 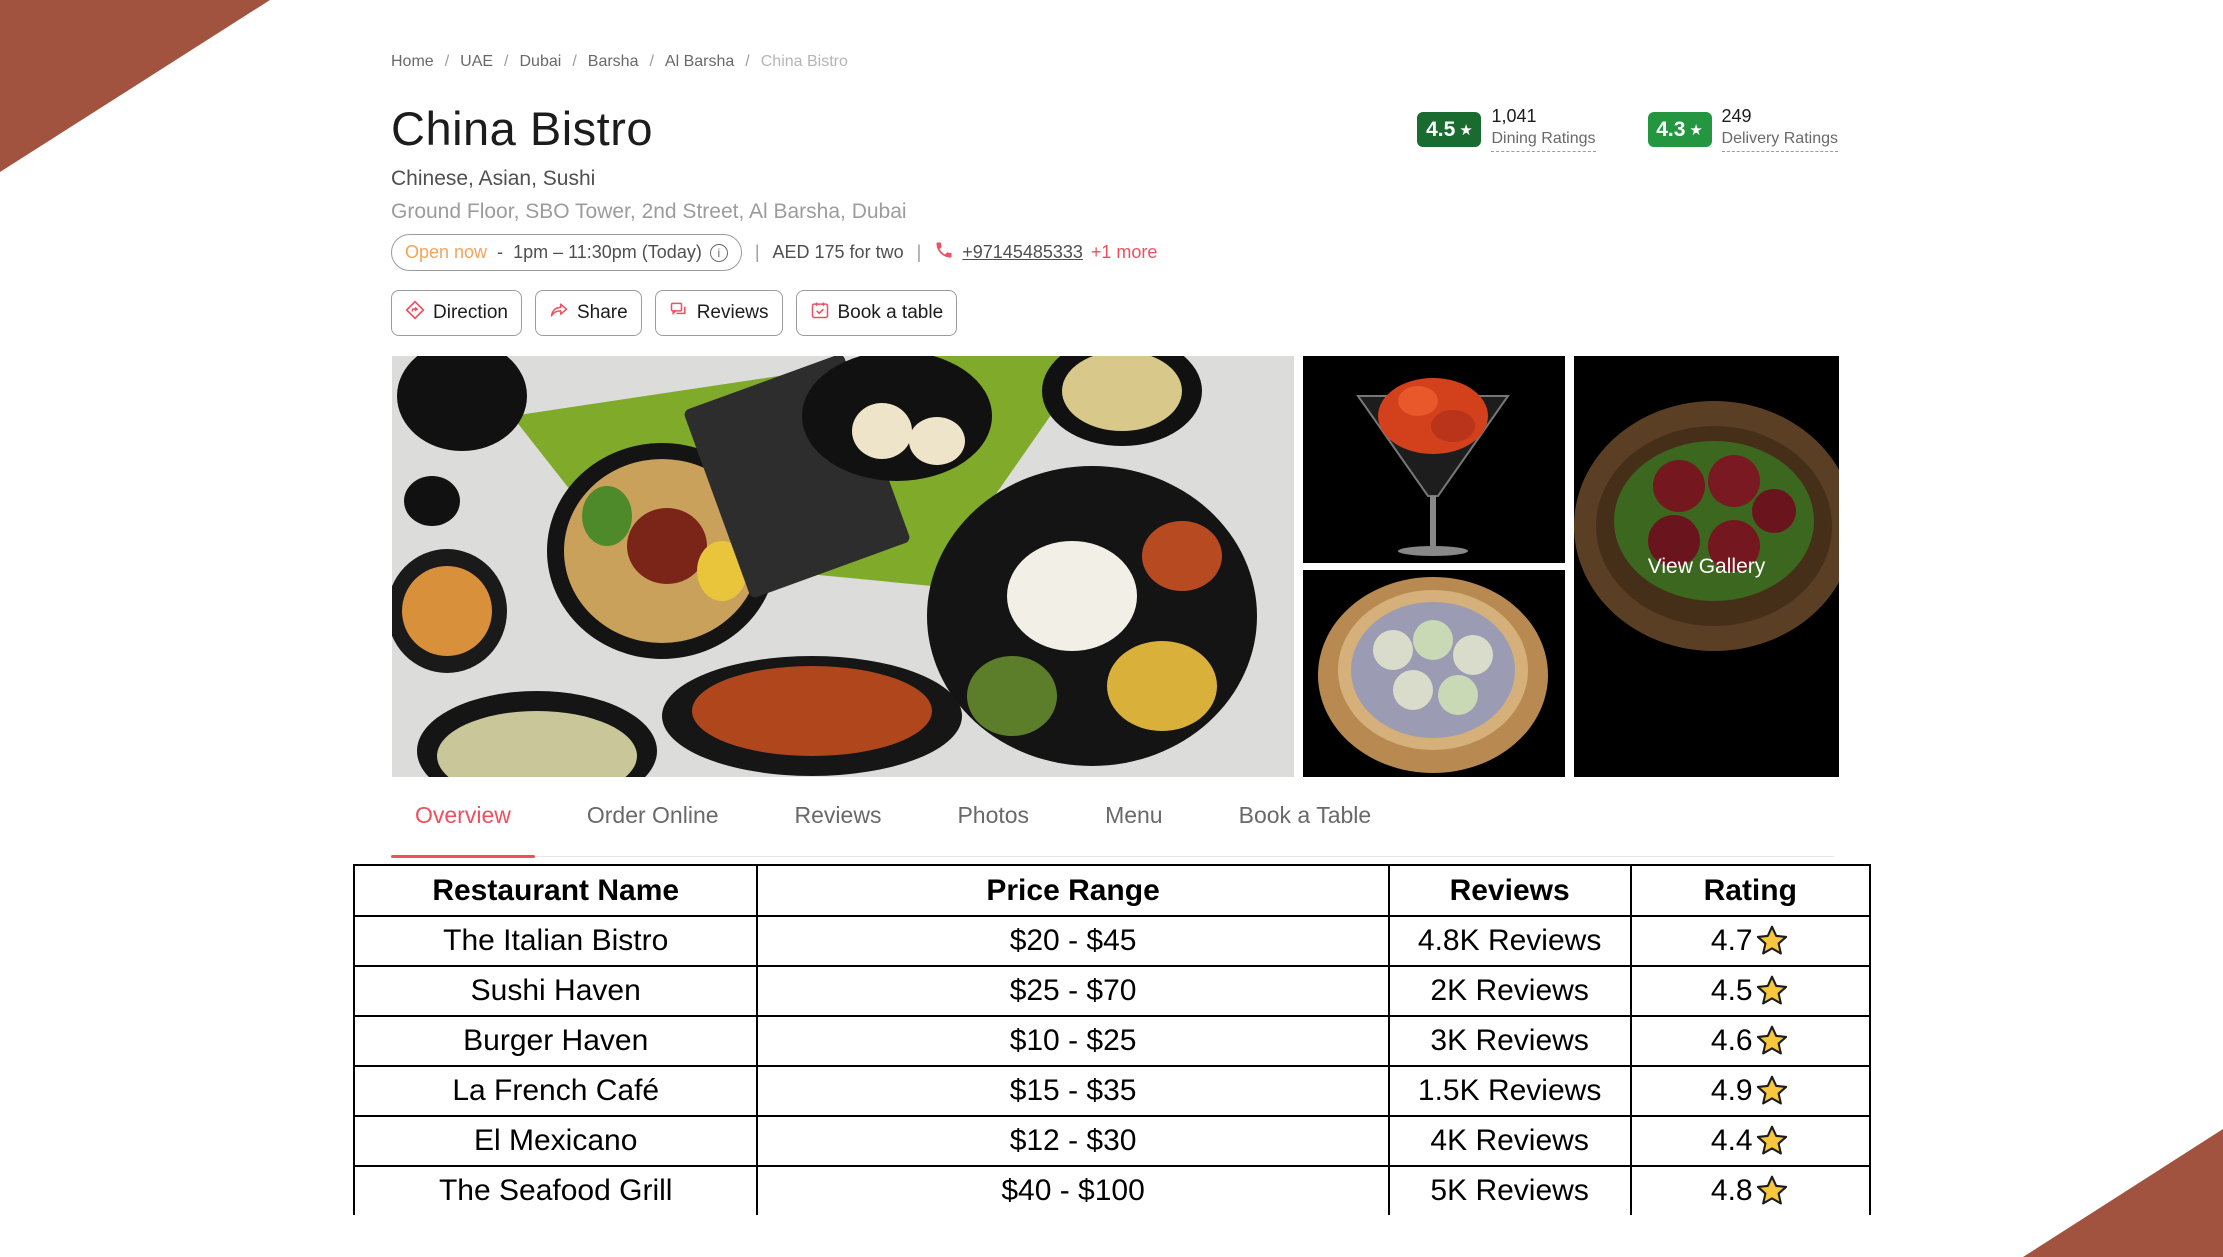 I want to click on breadcrumb-current: China Bistro, so click(x=804, y=61).